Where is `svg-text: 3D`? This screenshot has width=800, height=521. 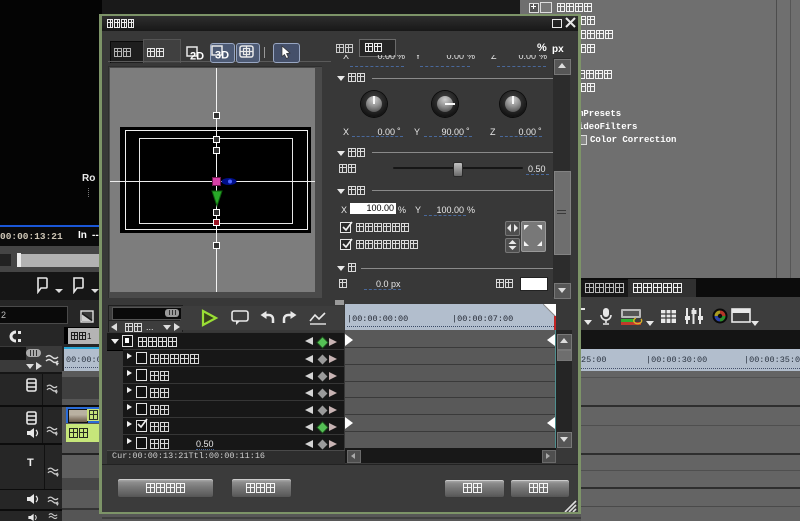 svg-text: 3D is located at coordinates (222, 55).